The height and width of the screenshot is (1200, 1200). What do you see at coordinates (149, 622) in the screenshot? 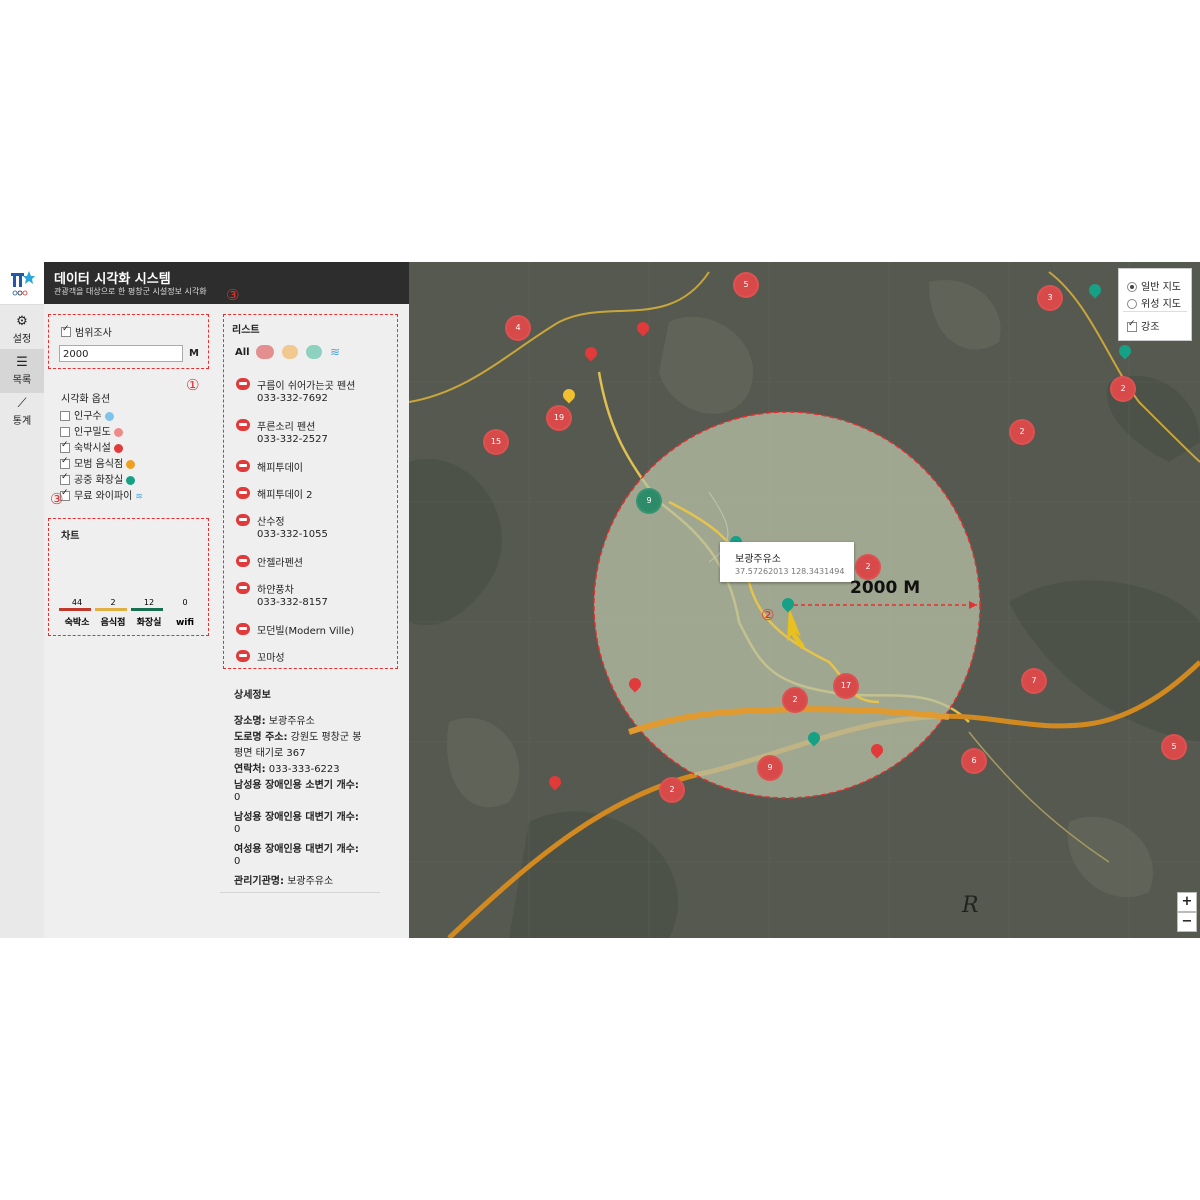
I see `chart-category-label: 화장실` at bounding box center [149, 622].